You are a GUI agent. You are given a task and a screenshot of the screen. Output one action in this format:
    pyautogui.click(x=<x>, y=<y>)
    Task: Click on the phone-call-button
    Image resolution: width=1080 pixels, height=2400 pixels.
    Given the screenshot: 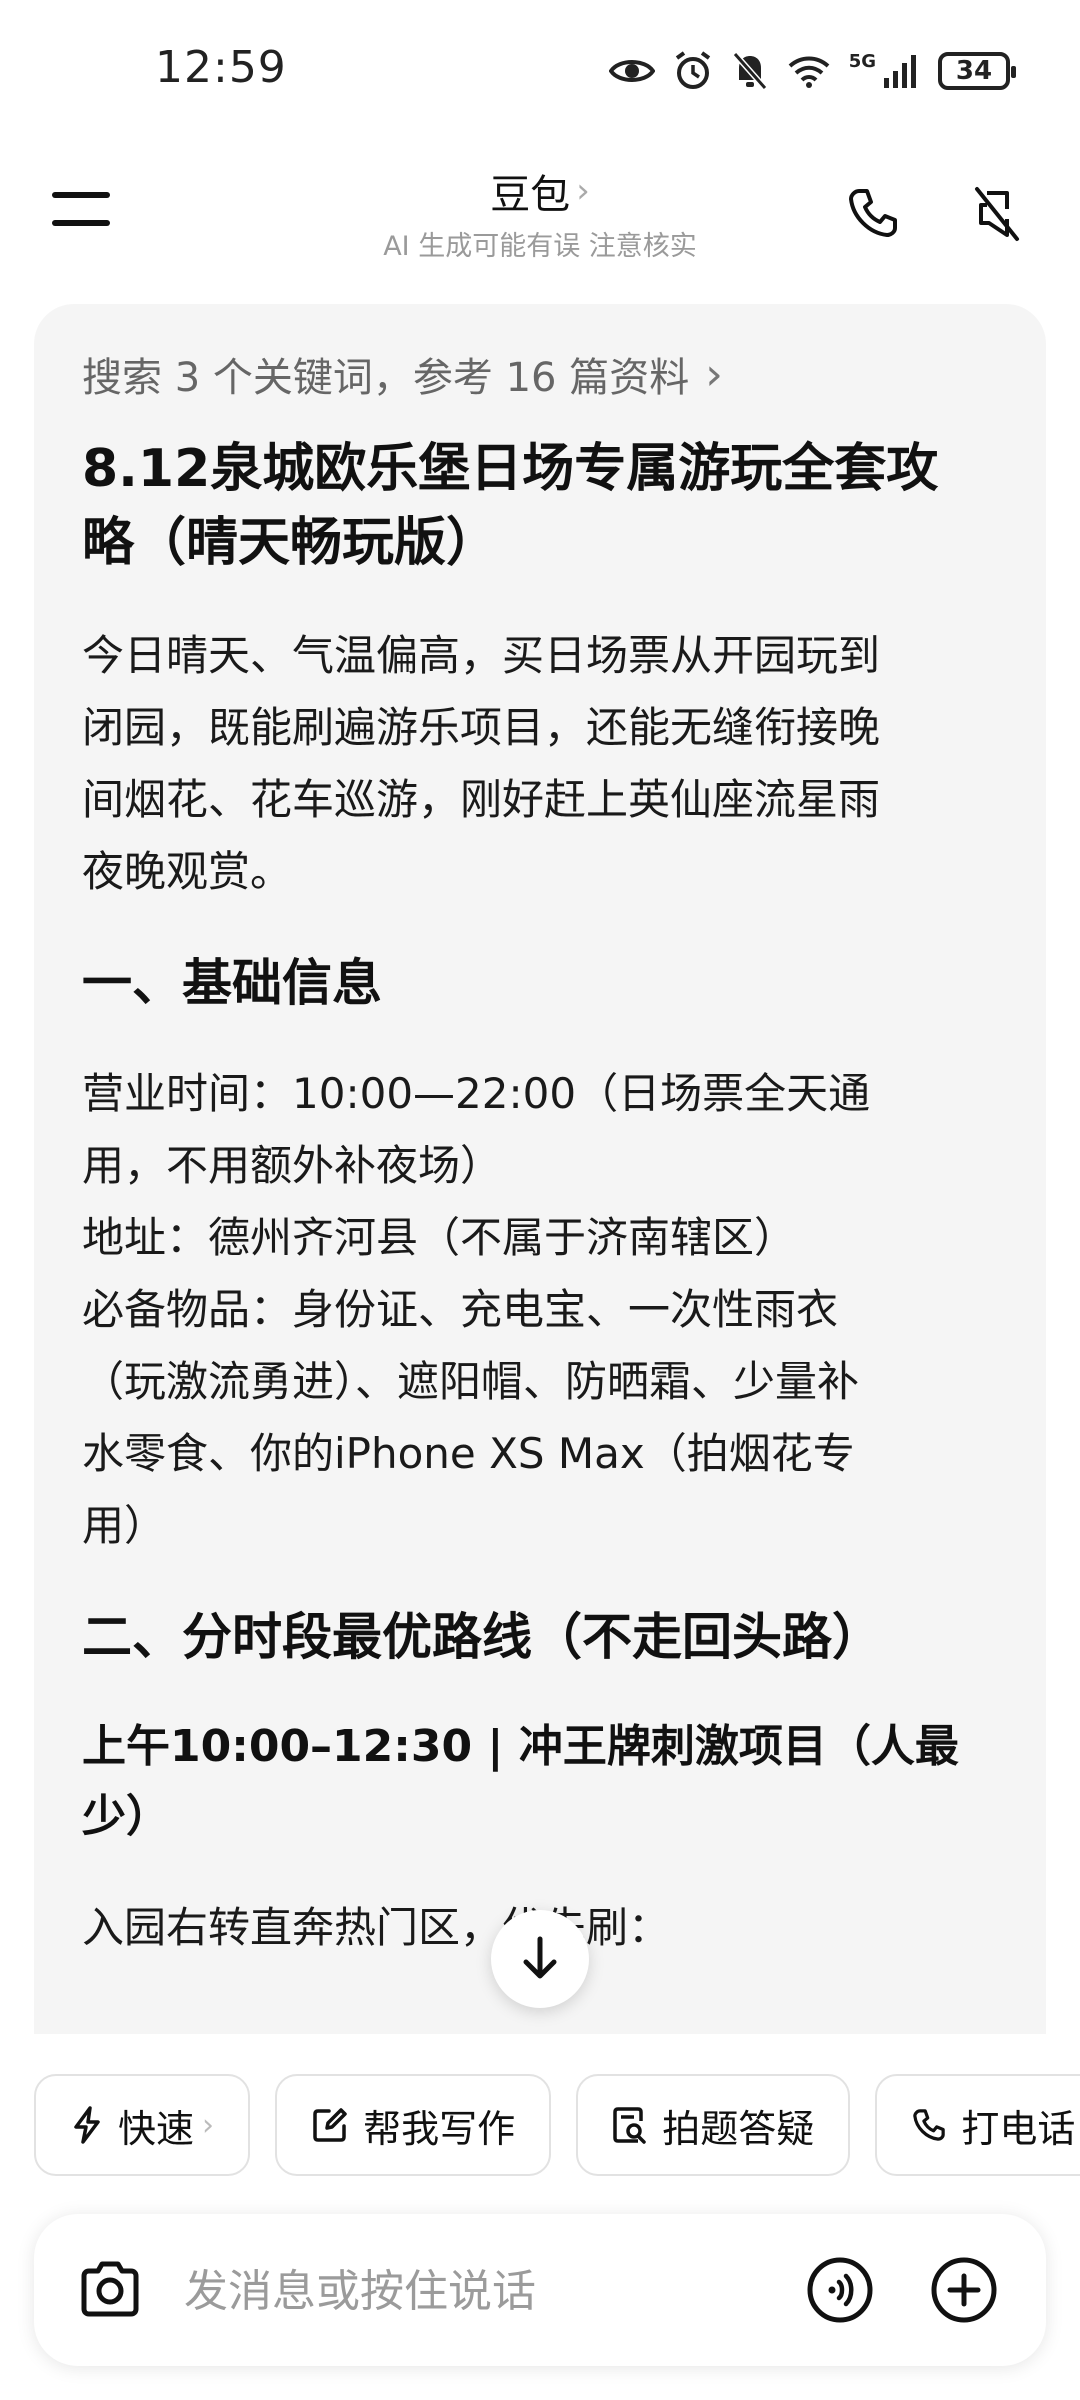 What is the action you would take?
    pyautogui.click(x=873, y=213)
    